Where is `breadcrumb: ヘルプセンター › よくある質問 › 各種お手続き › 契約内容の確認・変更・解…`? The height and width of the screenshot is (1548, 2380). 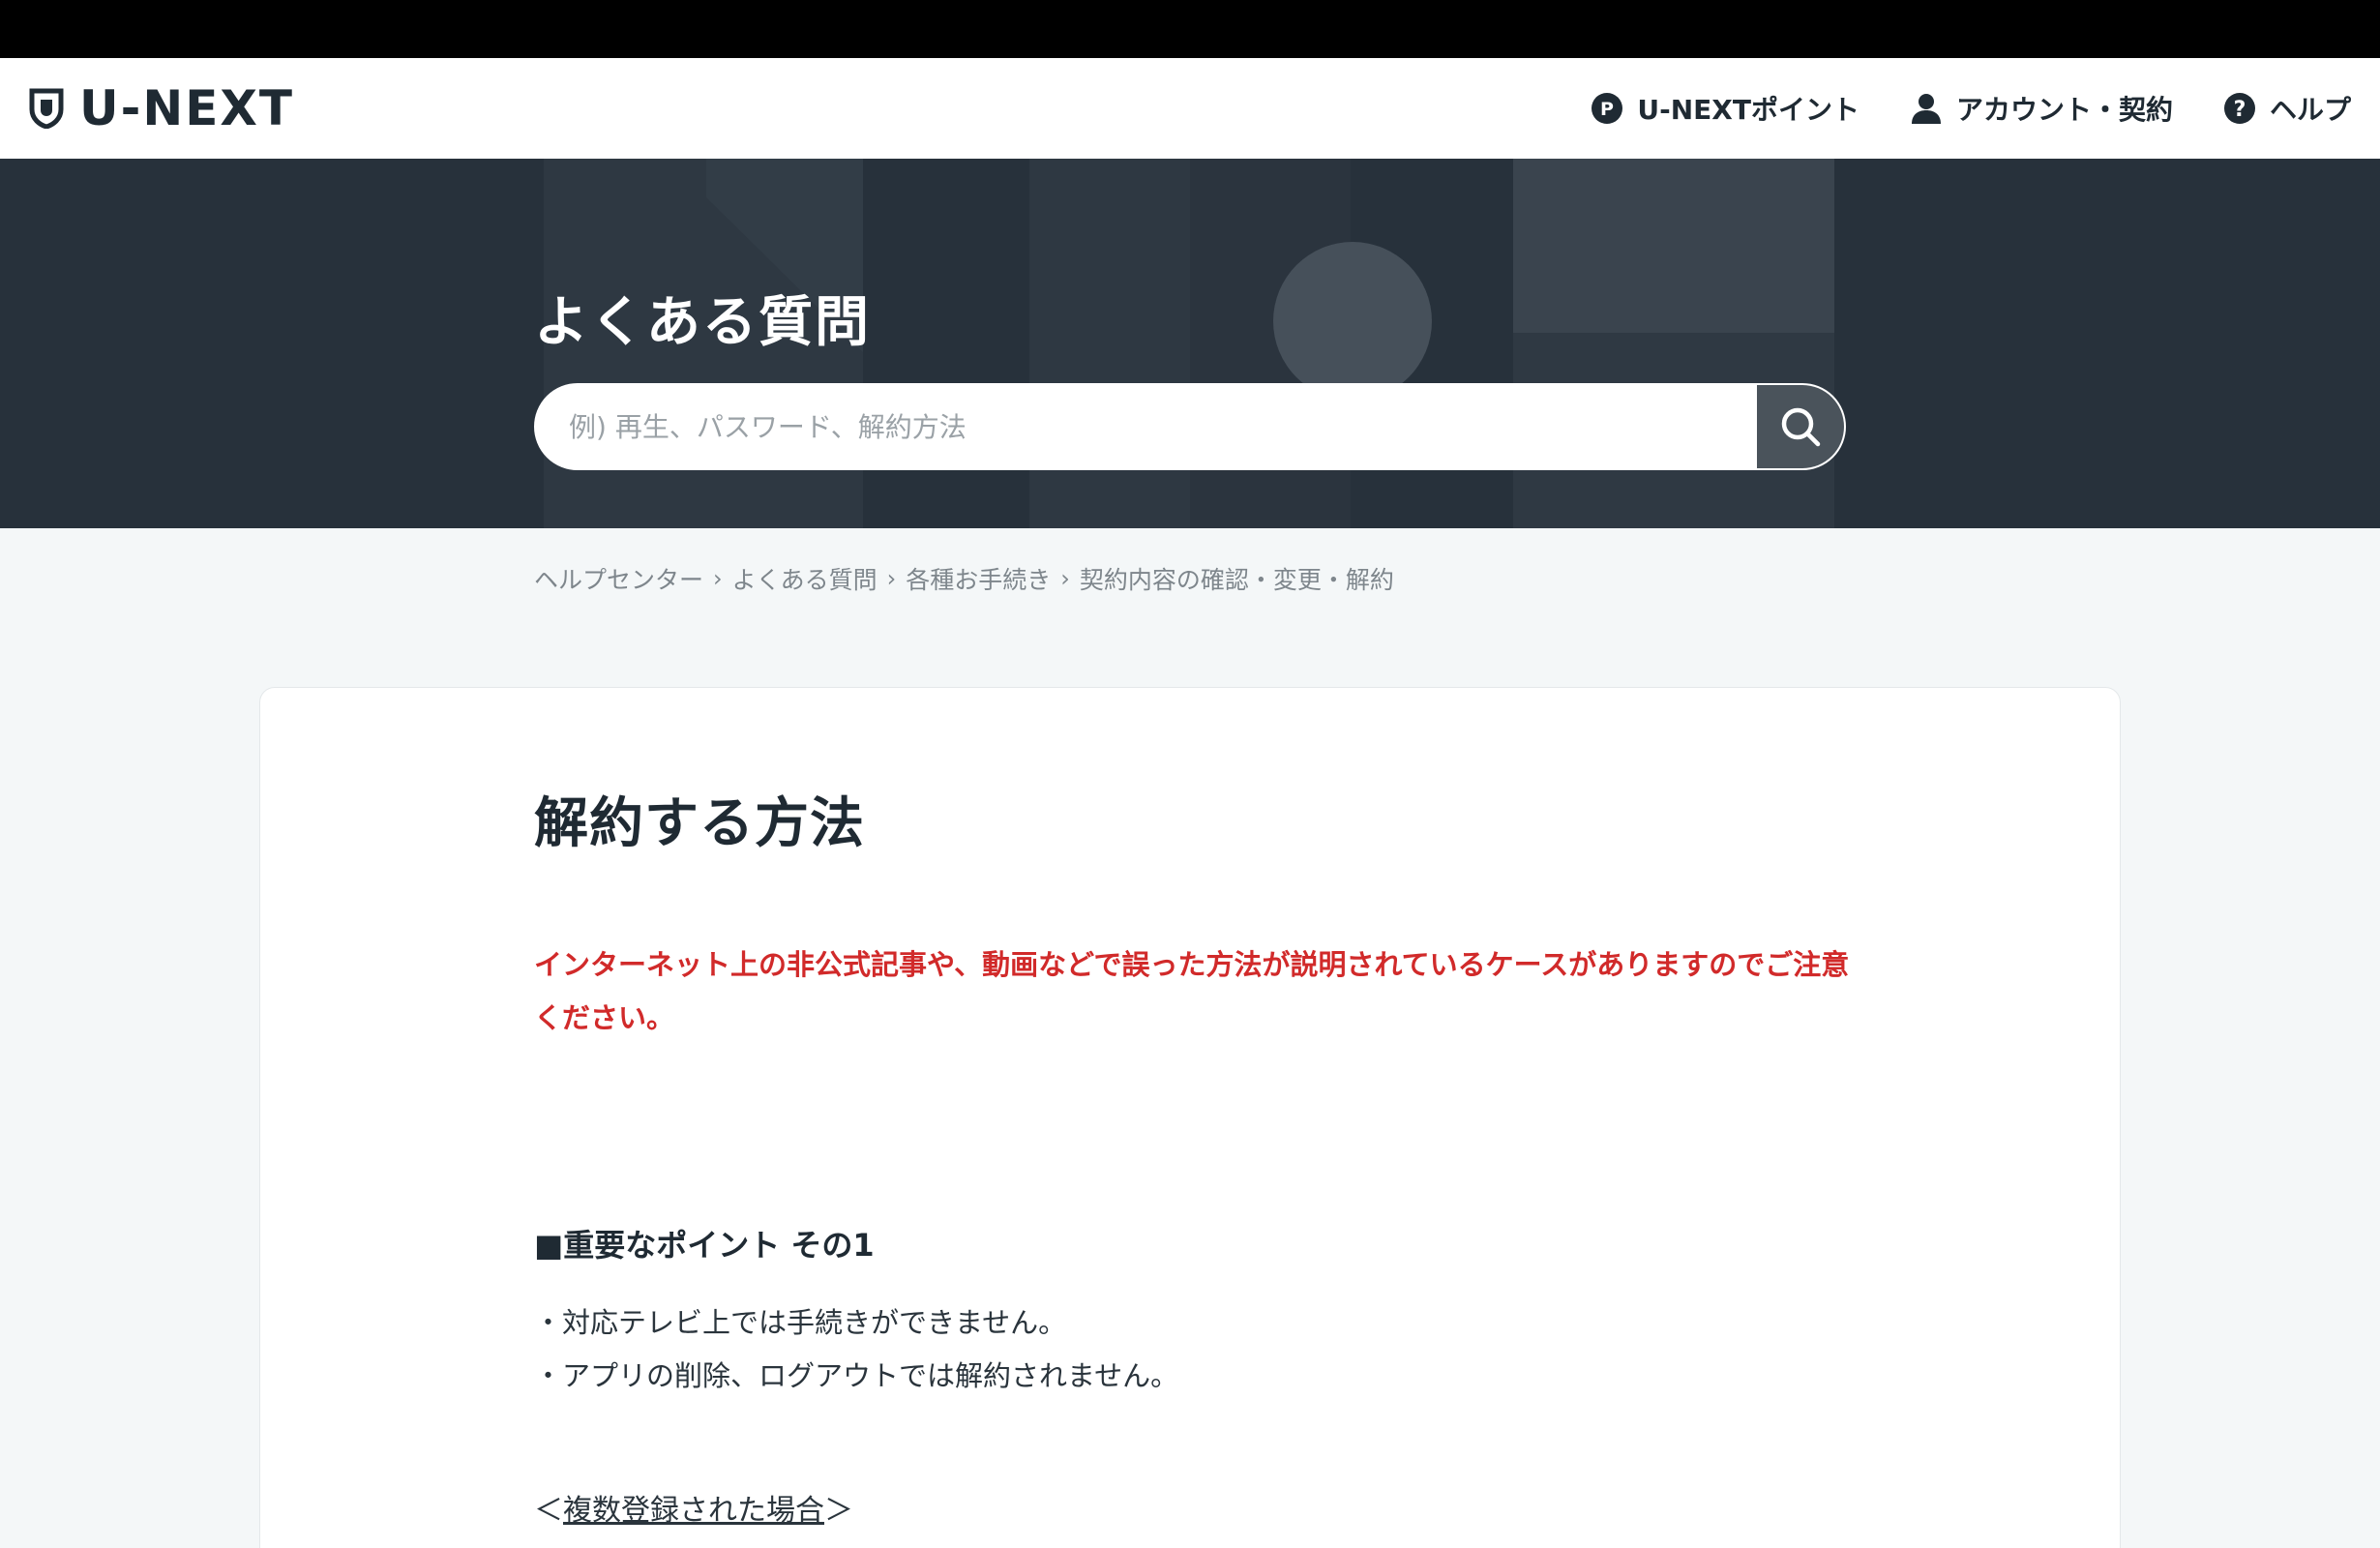
breadcrumb: ヘルプセンター › よくある質問 › 各種お手続き › 契約内容の確認・変更・解… is located at coordinates (964, 578).